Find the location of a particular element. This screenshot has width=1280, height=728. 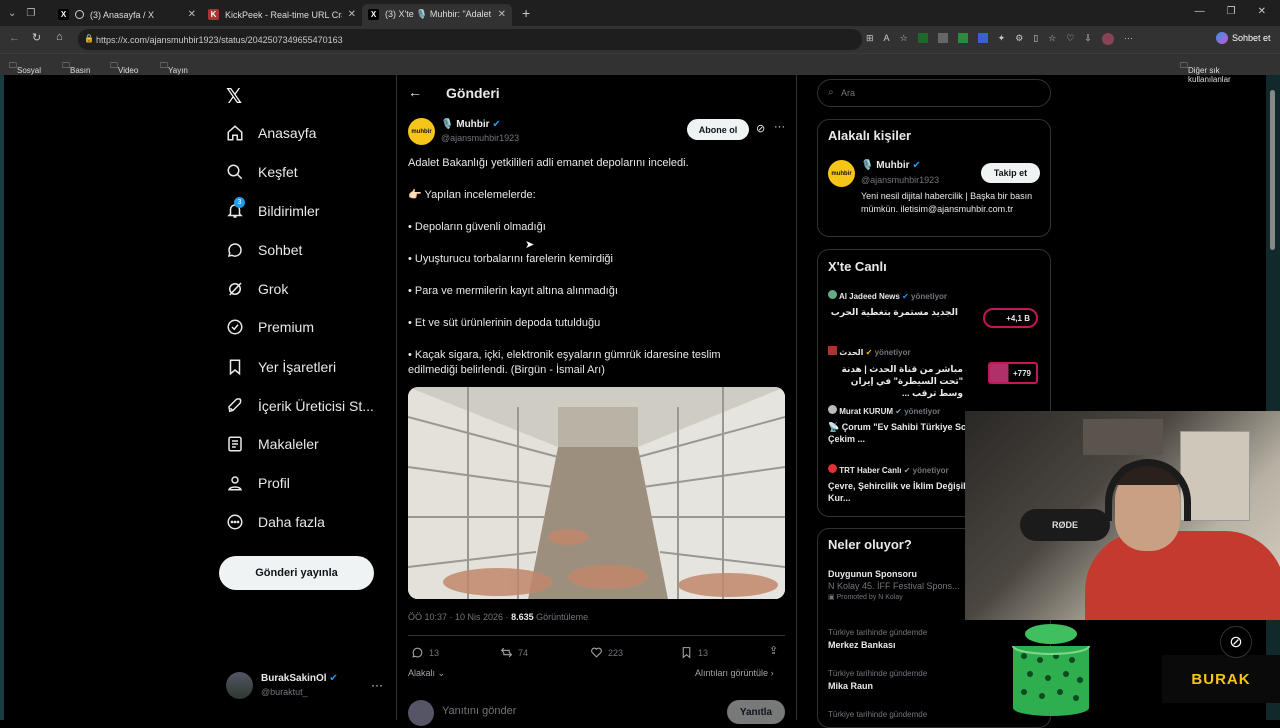

tab-kickpeek: K KickPeek - Real-time URL Crawler ✕ is located at coordinates (282, 15).